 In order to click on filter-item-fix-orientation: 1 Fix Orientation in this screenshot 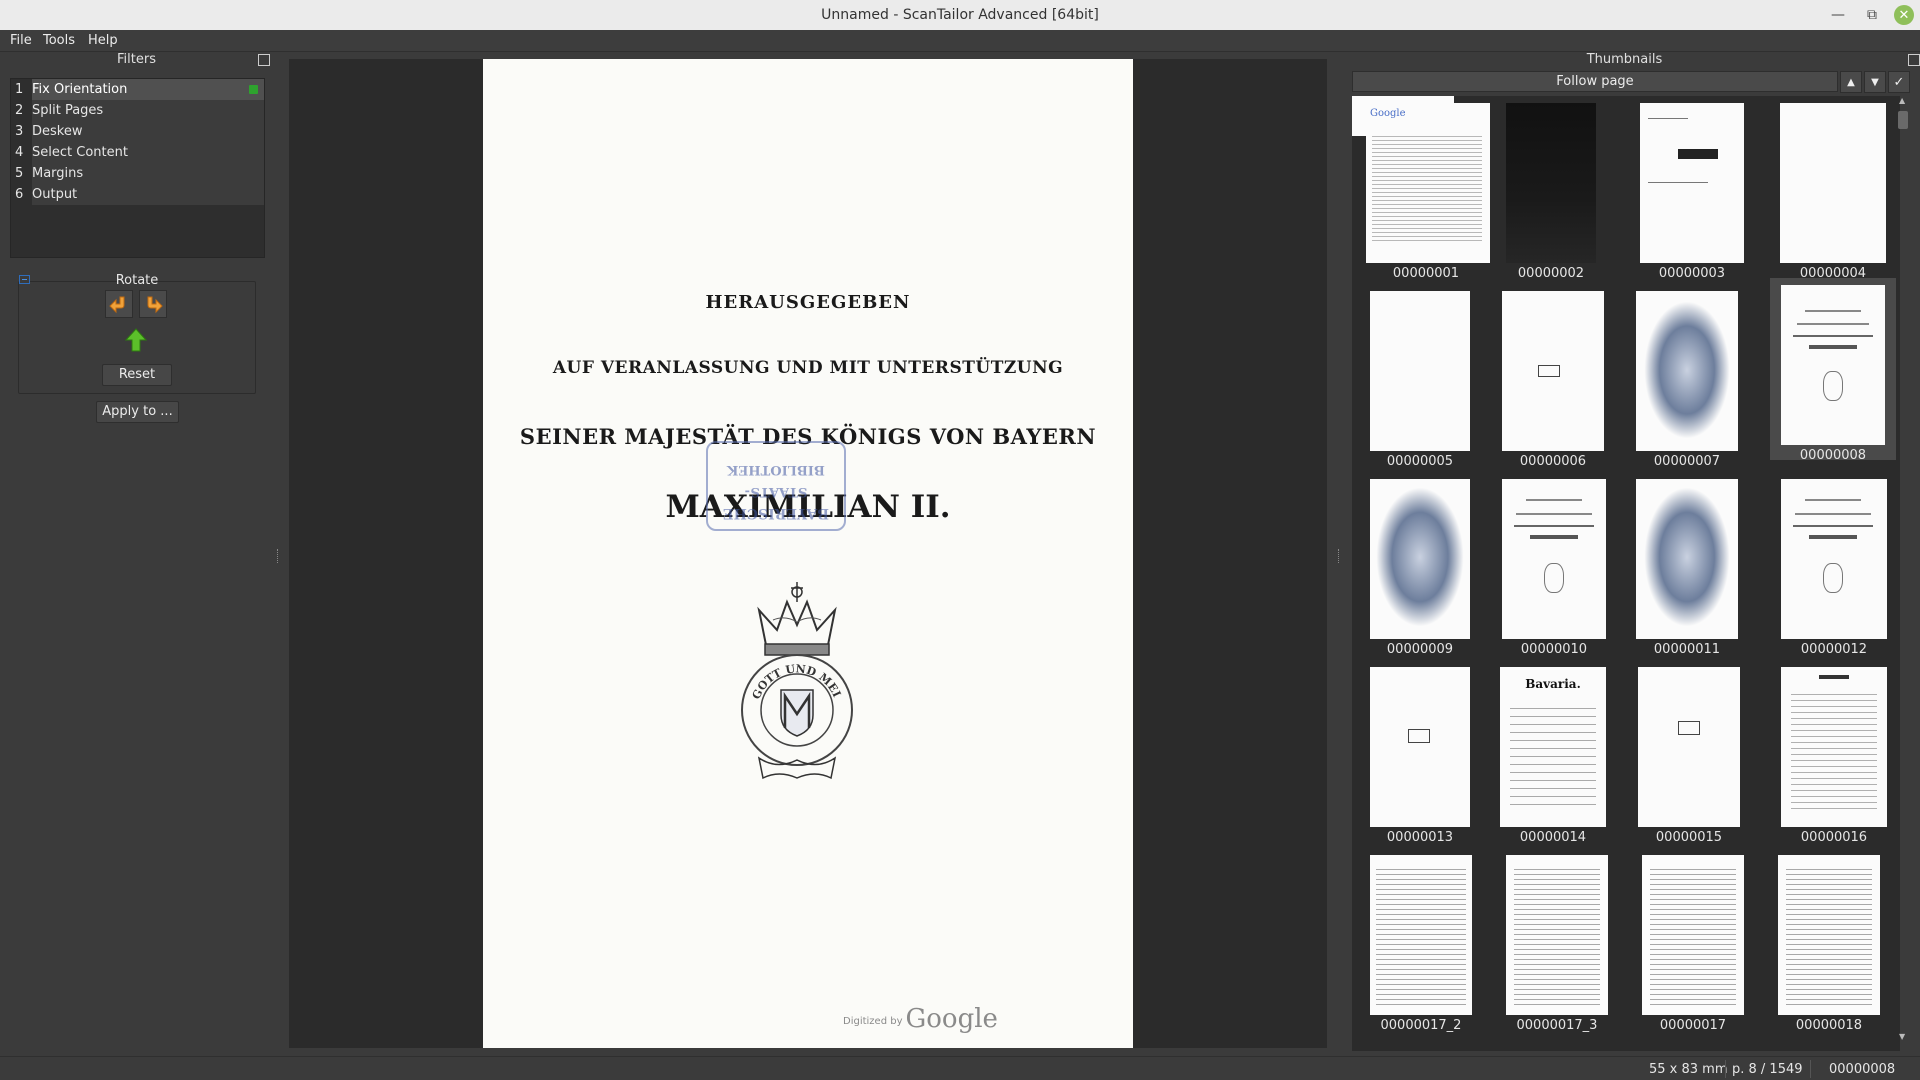, I will do `click(137, 89)`.